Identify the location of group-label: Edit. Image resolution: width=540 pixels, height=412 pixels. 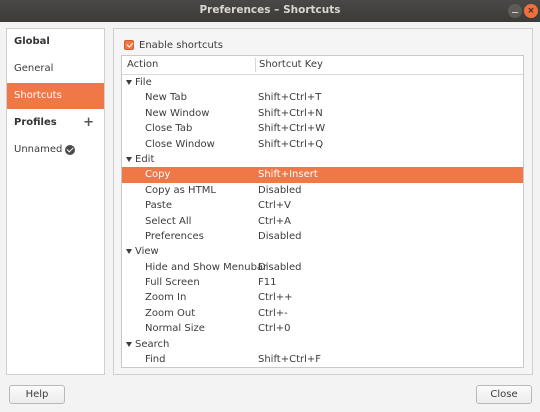
(145, 159).